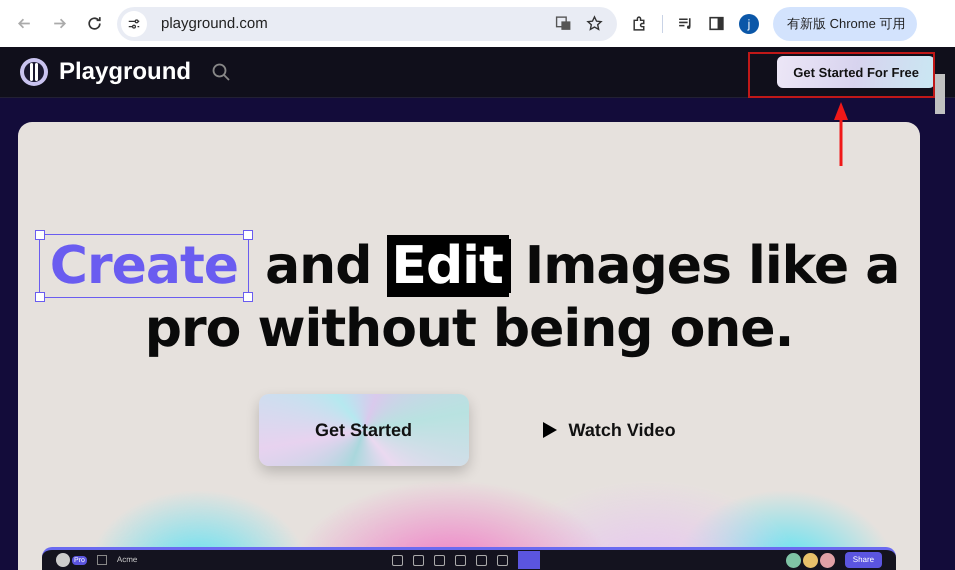  What do you see at coordinates (712, 266) in the screenshot?
I see `headline-text: Images like a` at bounding box center [712, 266].